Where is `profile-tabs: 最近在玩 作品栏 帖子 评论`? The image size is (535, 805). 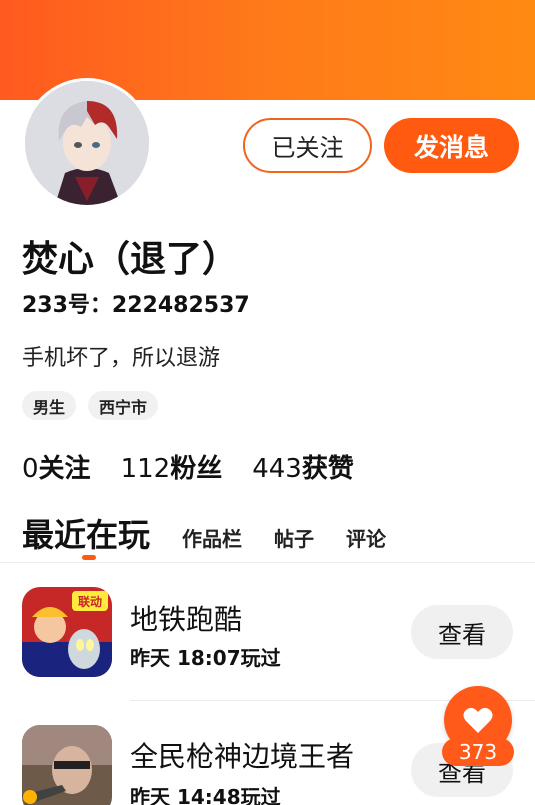 profile-tabs: 最近在玩 作品栏 帖子 评论 is located at coordinates (204, 533).